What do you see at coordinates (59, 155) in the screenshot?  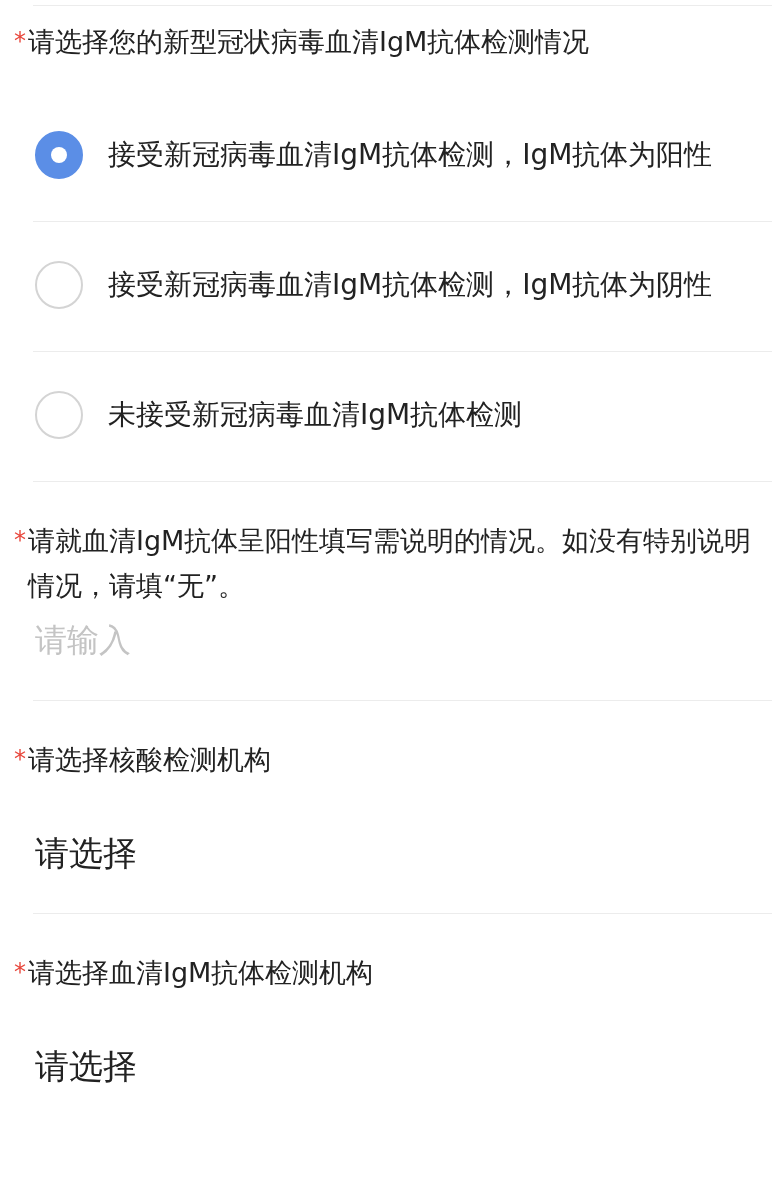 I see `radio-button` at bounding box center [59, 155].